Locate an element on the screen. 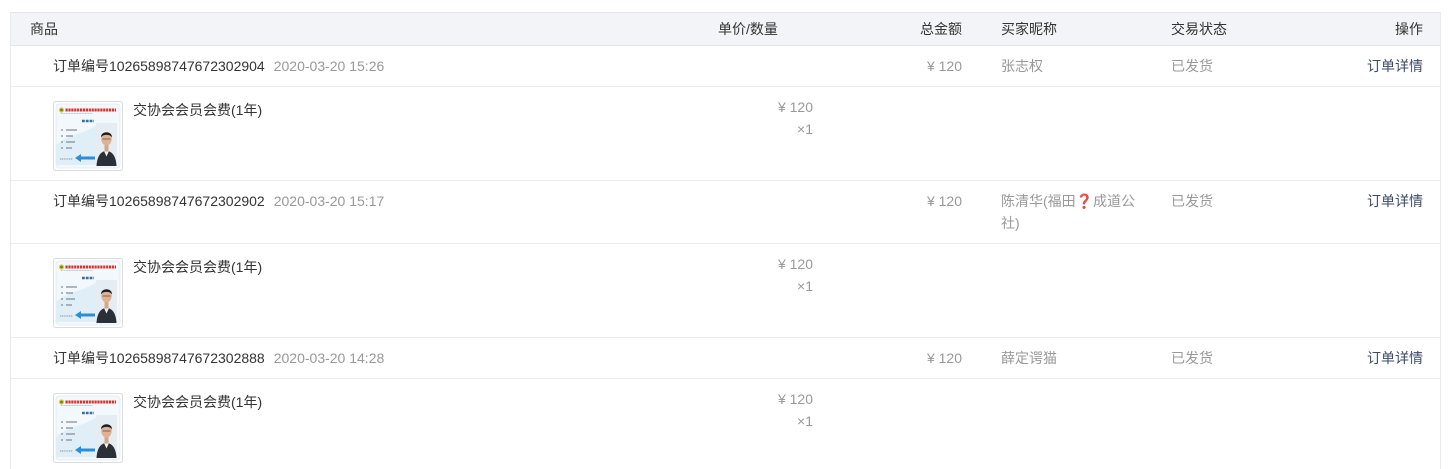 The image size is (1451, 469). buyer-name: 张志权 is located at coordinates (1022, 66).